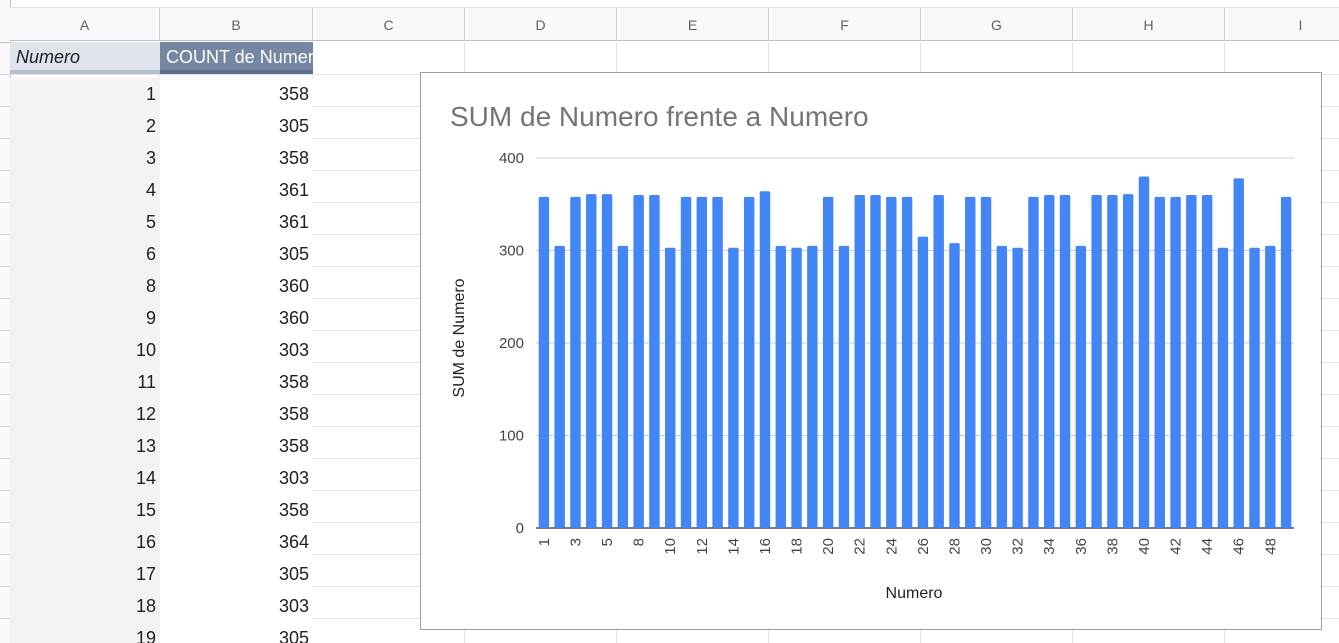  Describe the element at coordinates (236, 58) in the screenshot. I see `pivot-header-count: COUNT de Numero` at that location.